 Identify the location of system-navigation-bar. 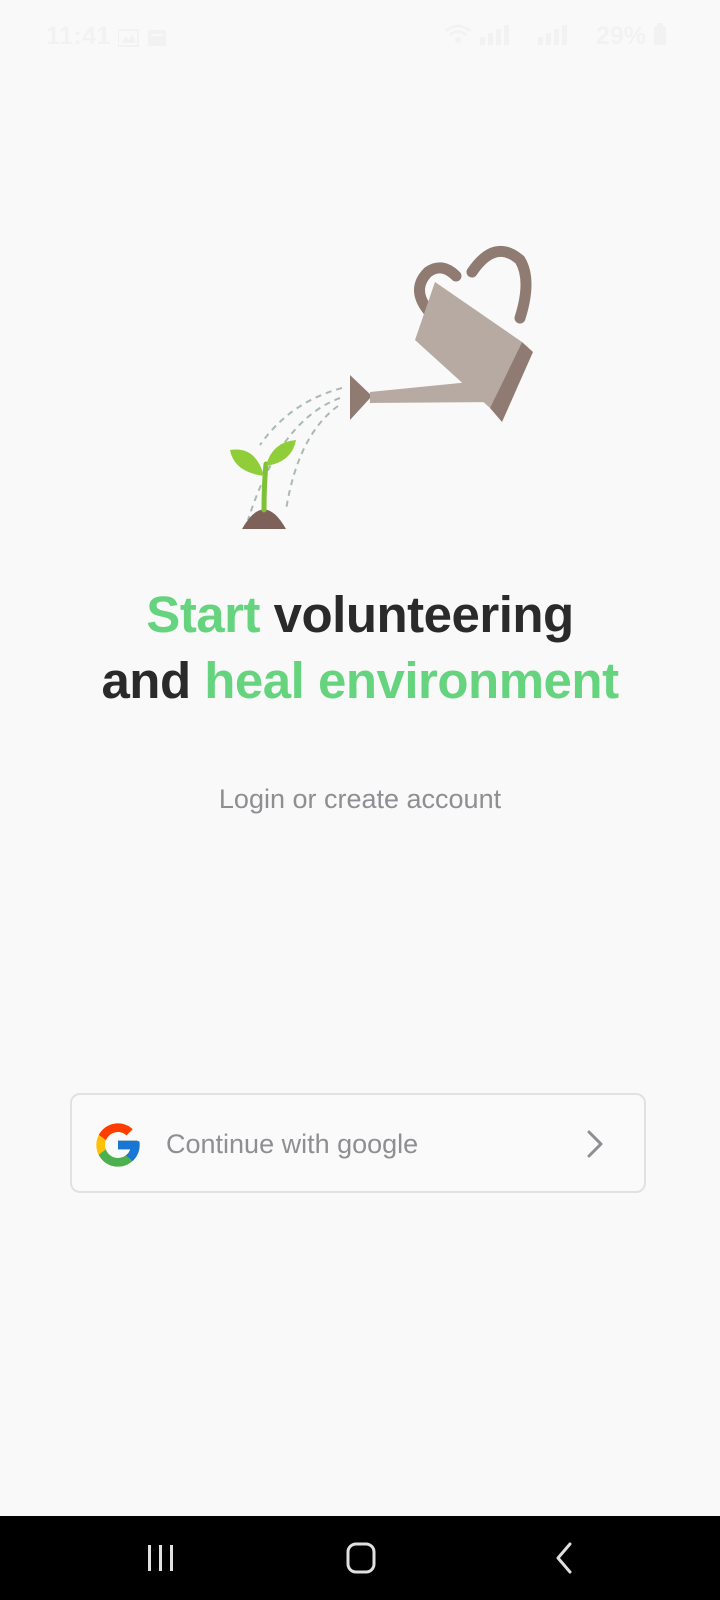
(360, 1558).